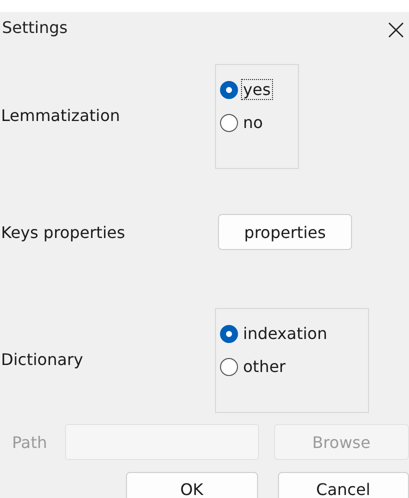 Image resolution: width=409 pixels, height=498 pixels. What do you see at coordinates (192, 485) in the screenshot?
I see `ok-button: OK` at bounding box center [192, 485].